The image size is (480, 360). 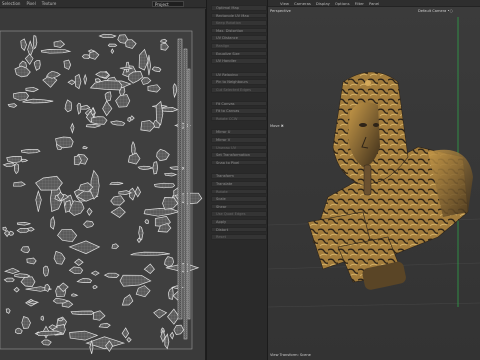 I want to click on tool-button-apply: Apply, so click(x=239, y=222).